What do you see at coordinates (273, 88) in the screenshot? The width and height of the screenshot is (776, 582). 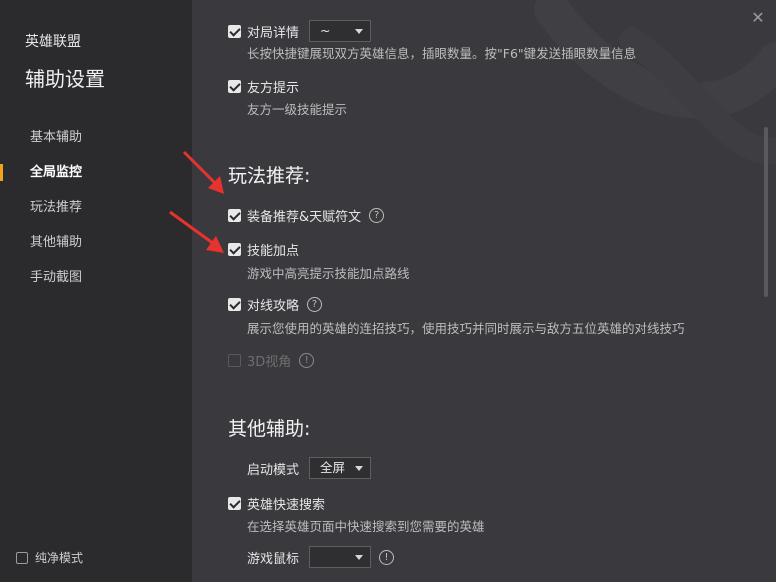 I see `ally-tip-label: 友方提示` at bounding box center [273, 88].